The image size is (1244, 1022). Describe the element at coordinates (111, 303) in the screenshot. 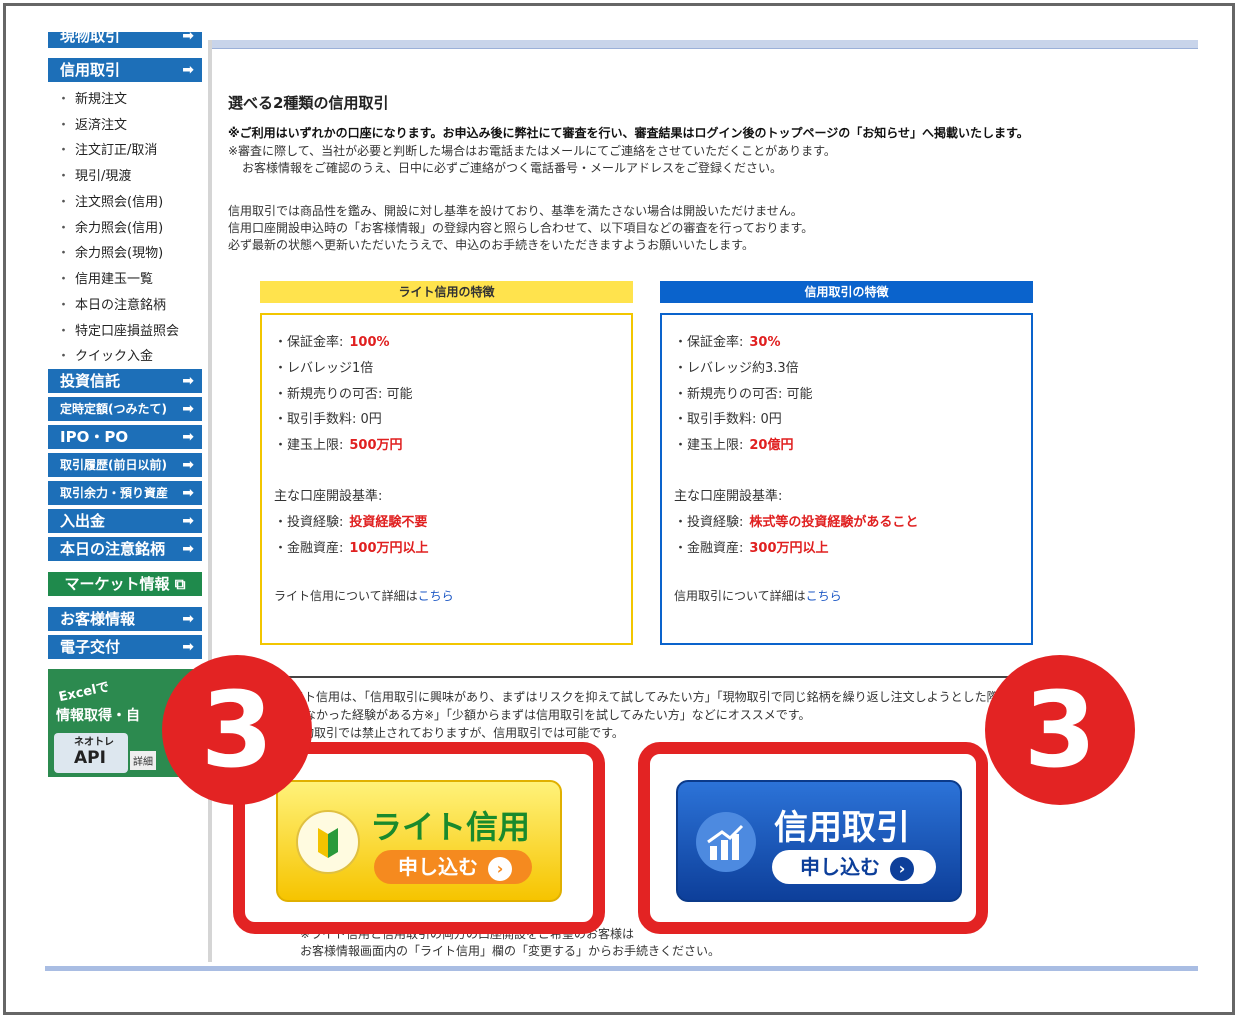

I see `sidebar-sub-item: ・本日の注意銘柄` at that location.